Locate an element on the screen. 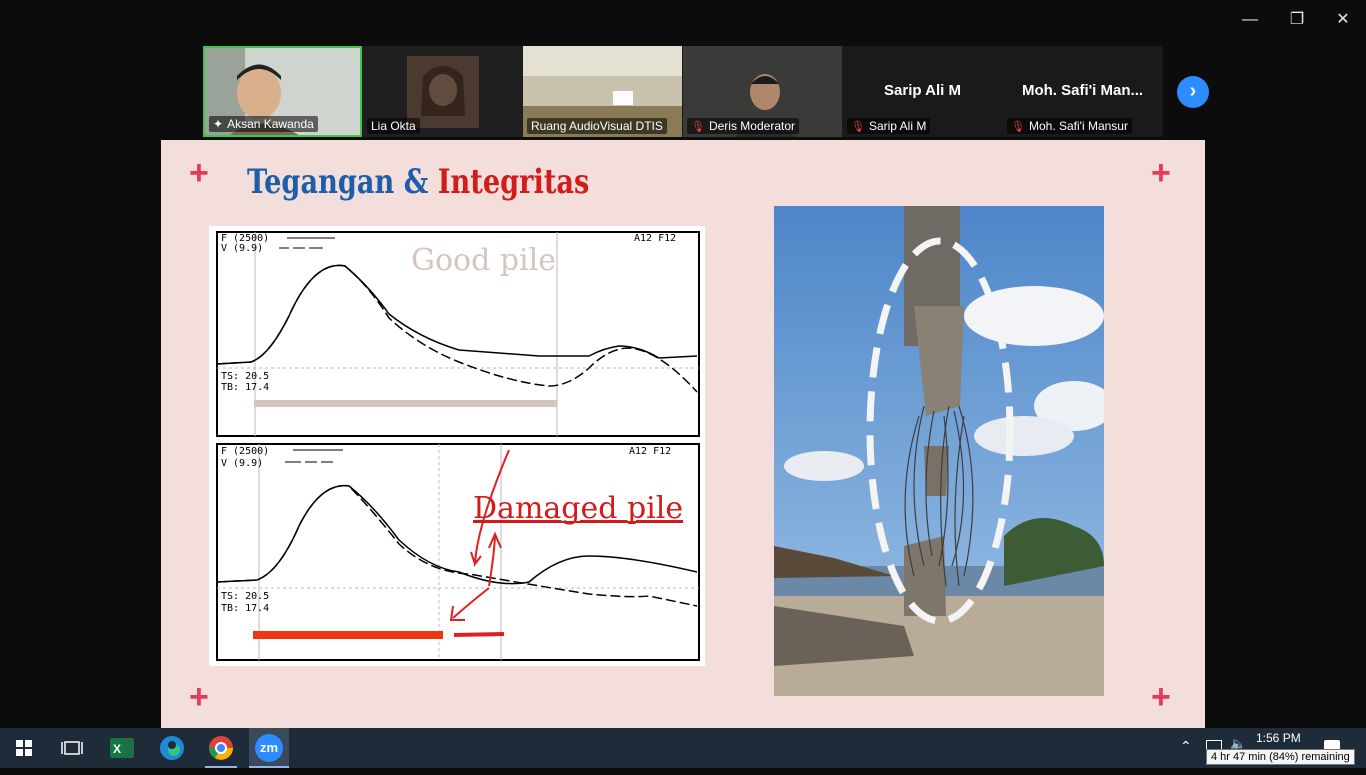 The image size is (1366, 775). excel-glyph-icon: X is located at coordinates (122, 748).